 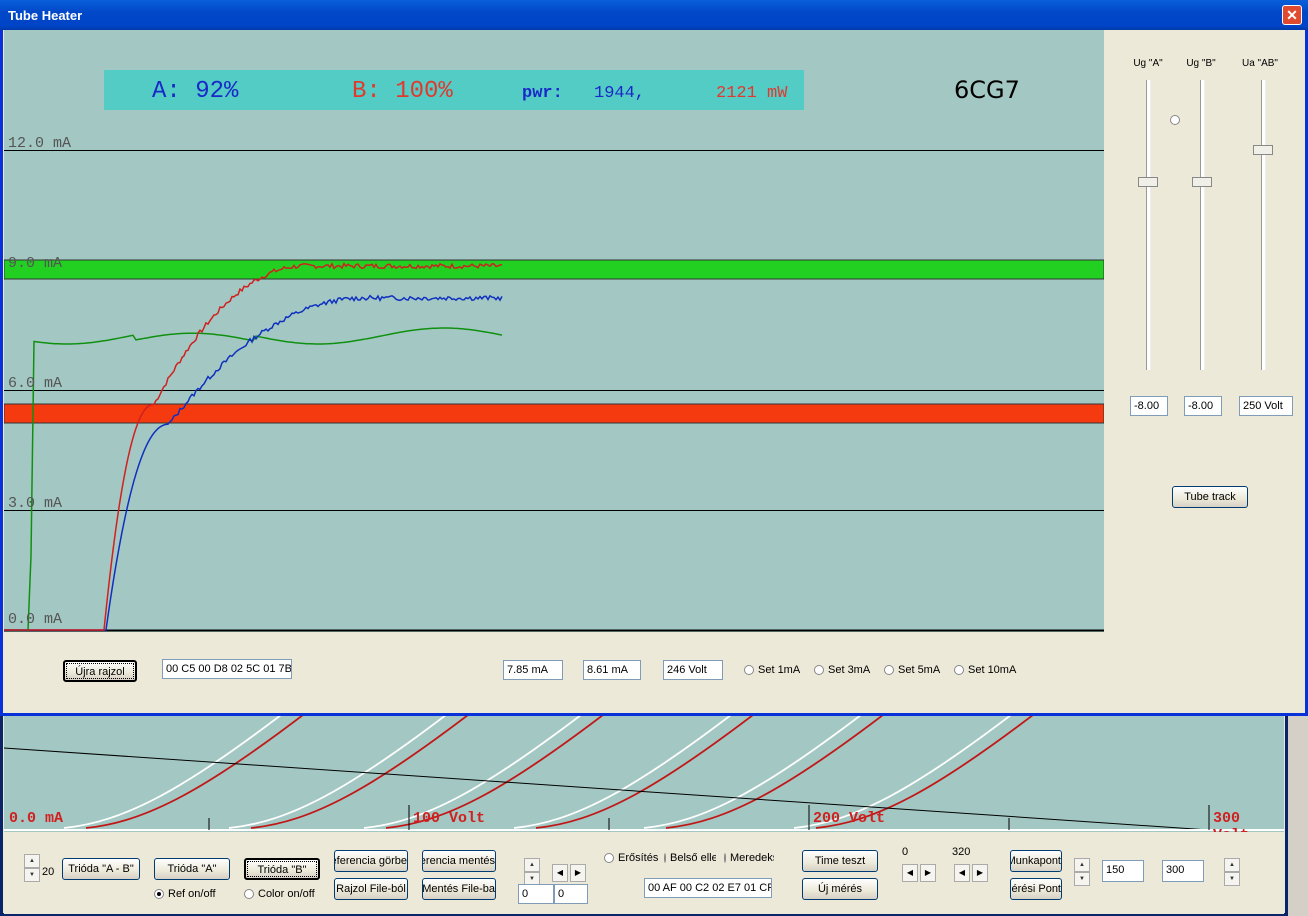 I want to click on reference-save-button: Referencia mentés, so click(x=459, y=861).